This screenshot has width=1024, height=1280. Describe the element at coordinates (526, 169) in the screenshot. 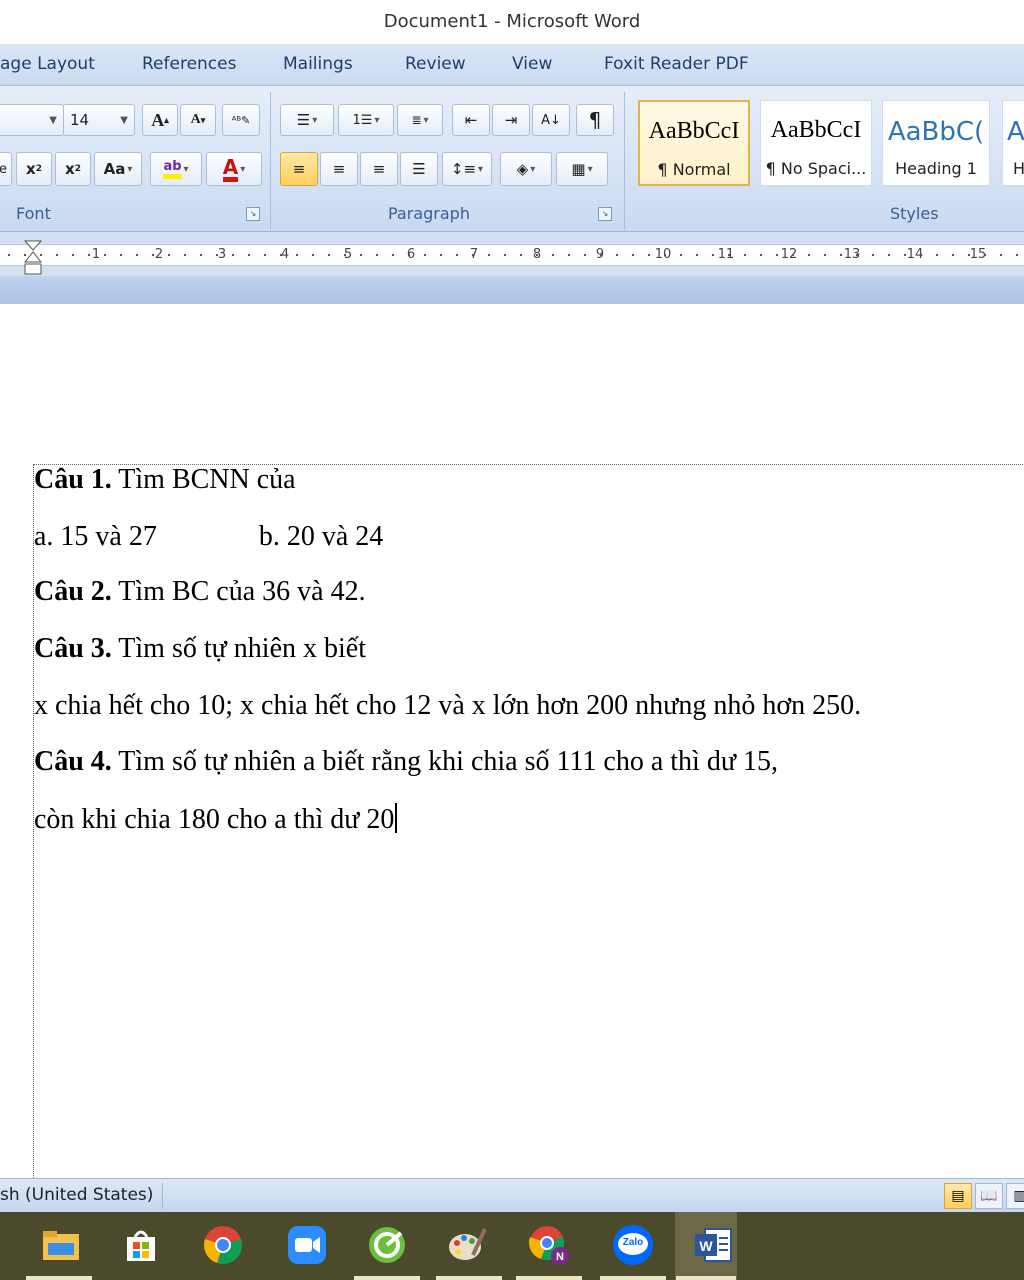

I see `shading-icon: ◈` at that location.